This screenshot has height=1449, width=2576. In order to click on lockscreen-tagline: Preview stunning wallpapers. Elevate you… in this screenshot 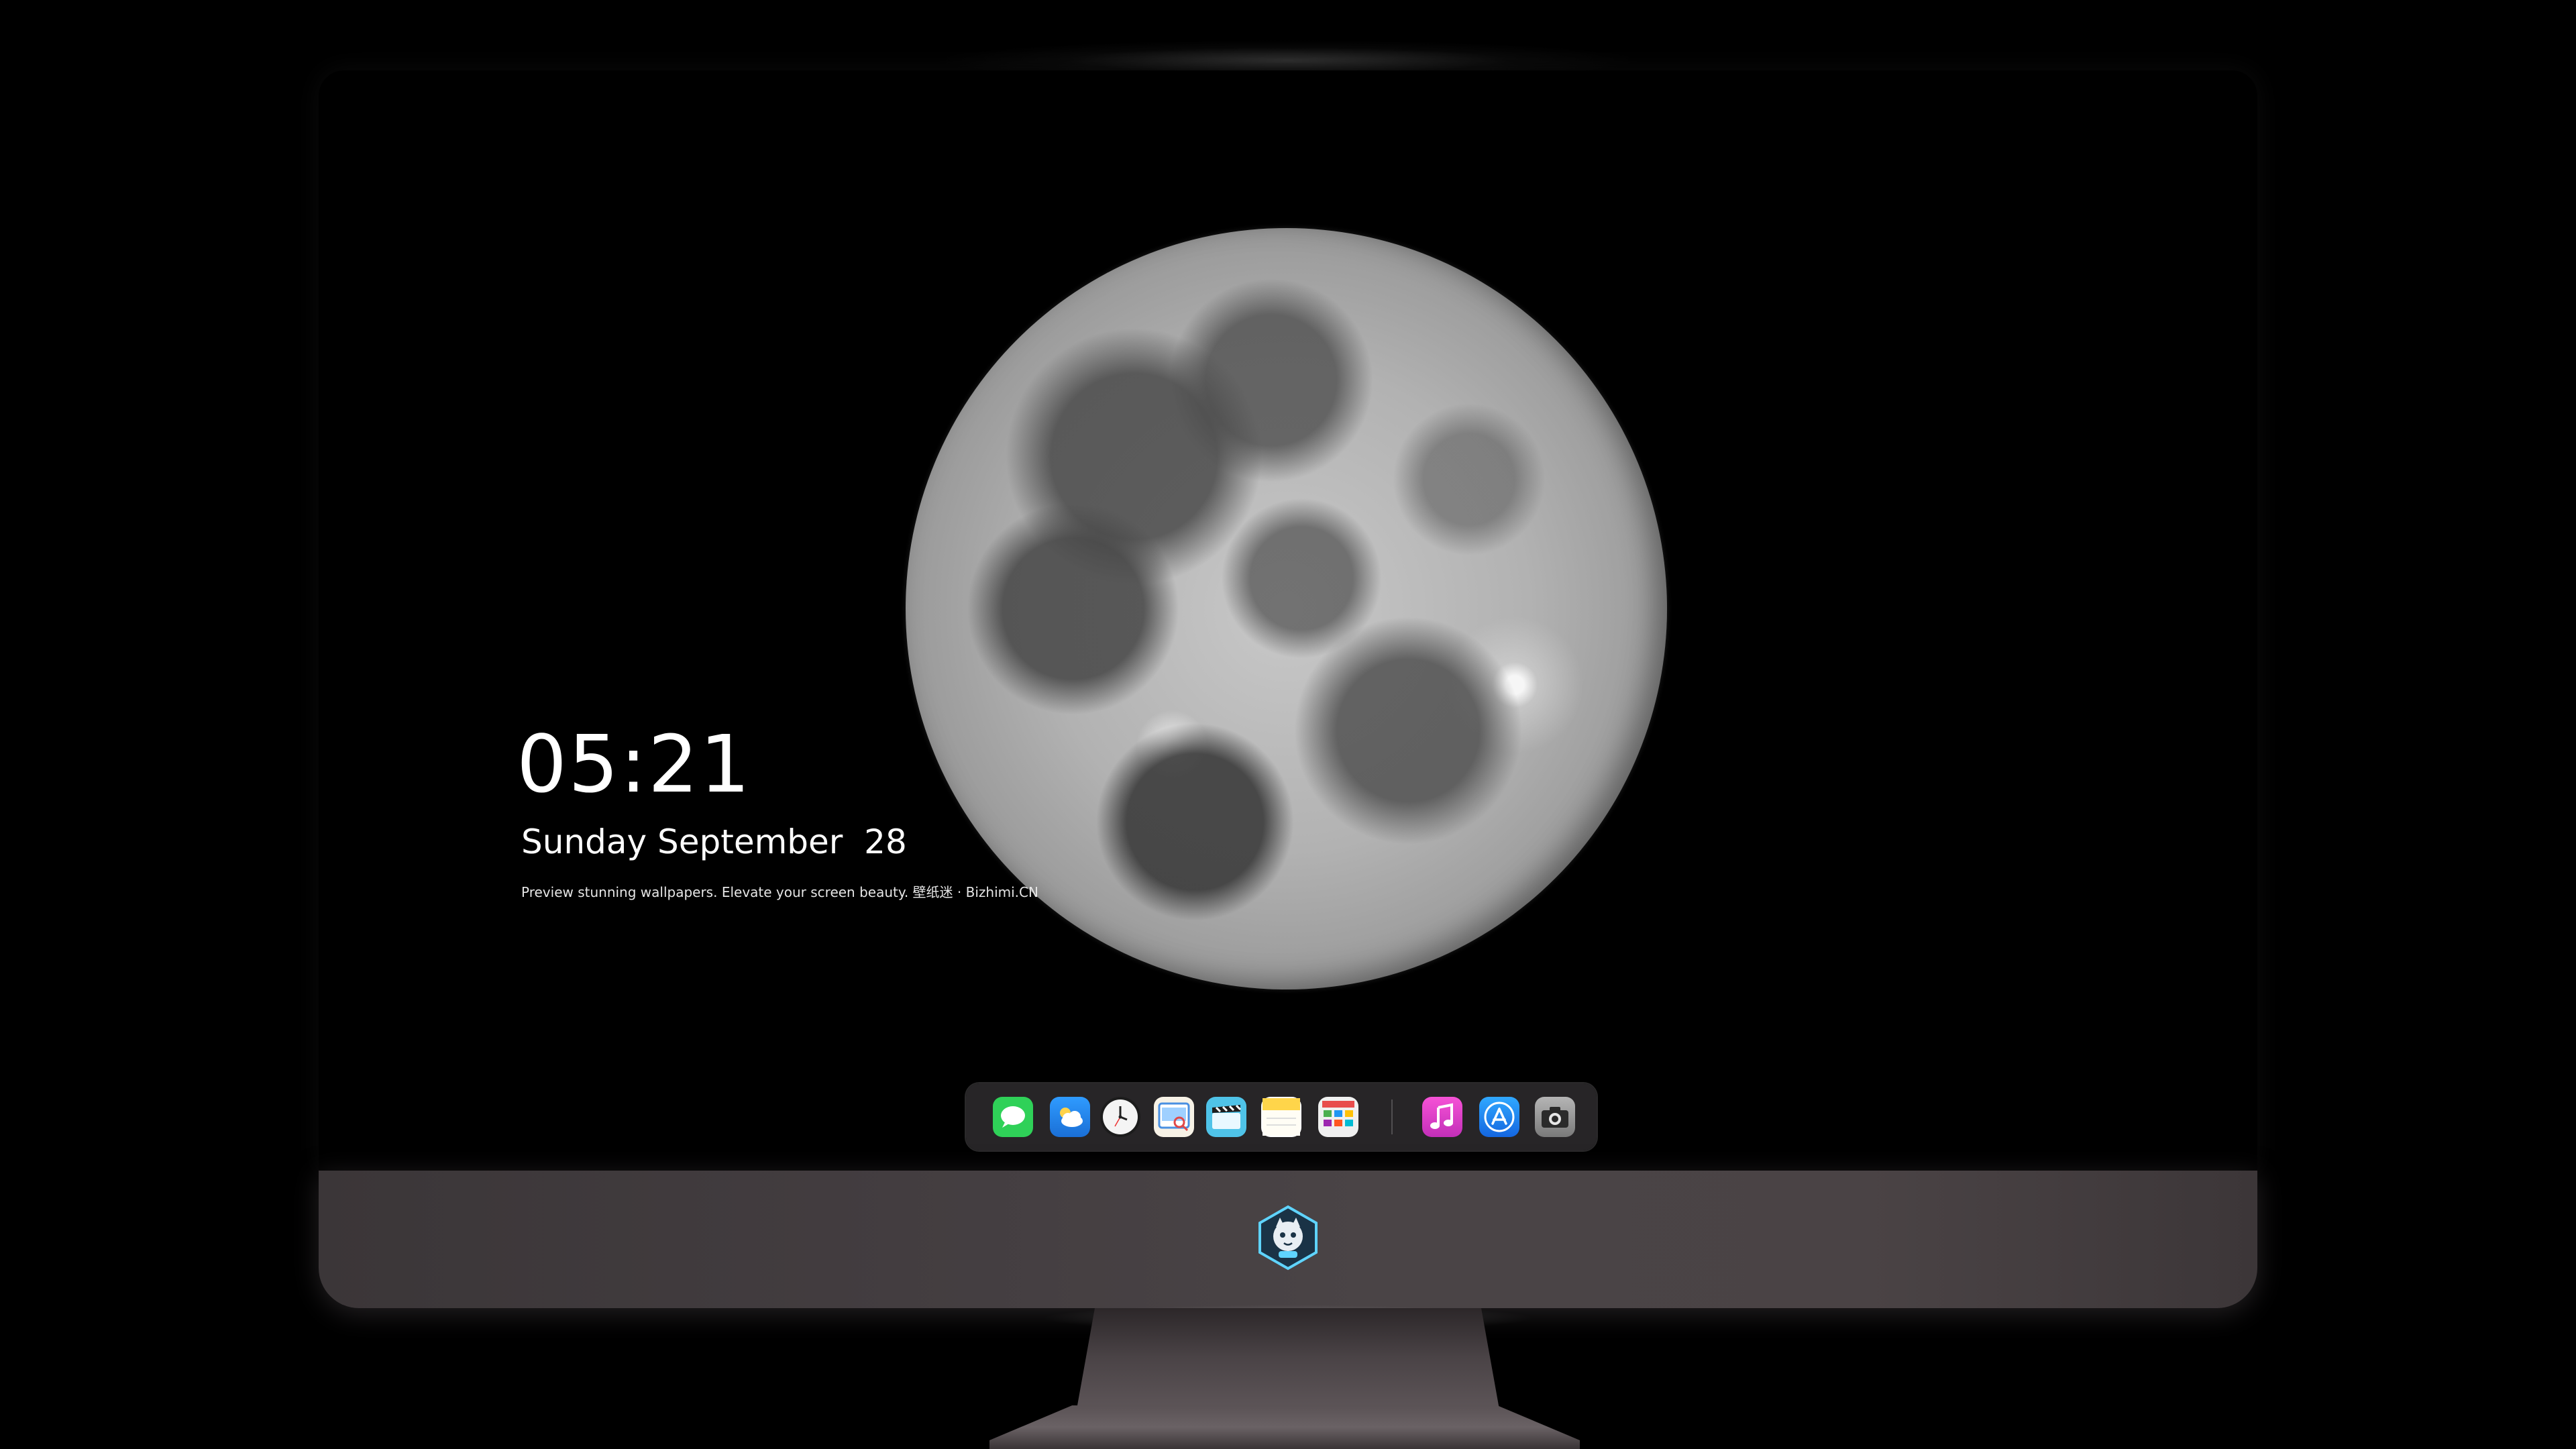, I will do `click(779, 892)`.